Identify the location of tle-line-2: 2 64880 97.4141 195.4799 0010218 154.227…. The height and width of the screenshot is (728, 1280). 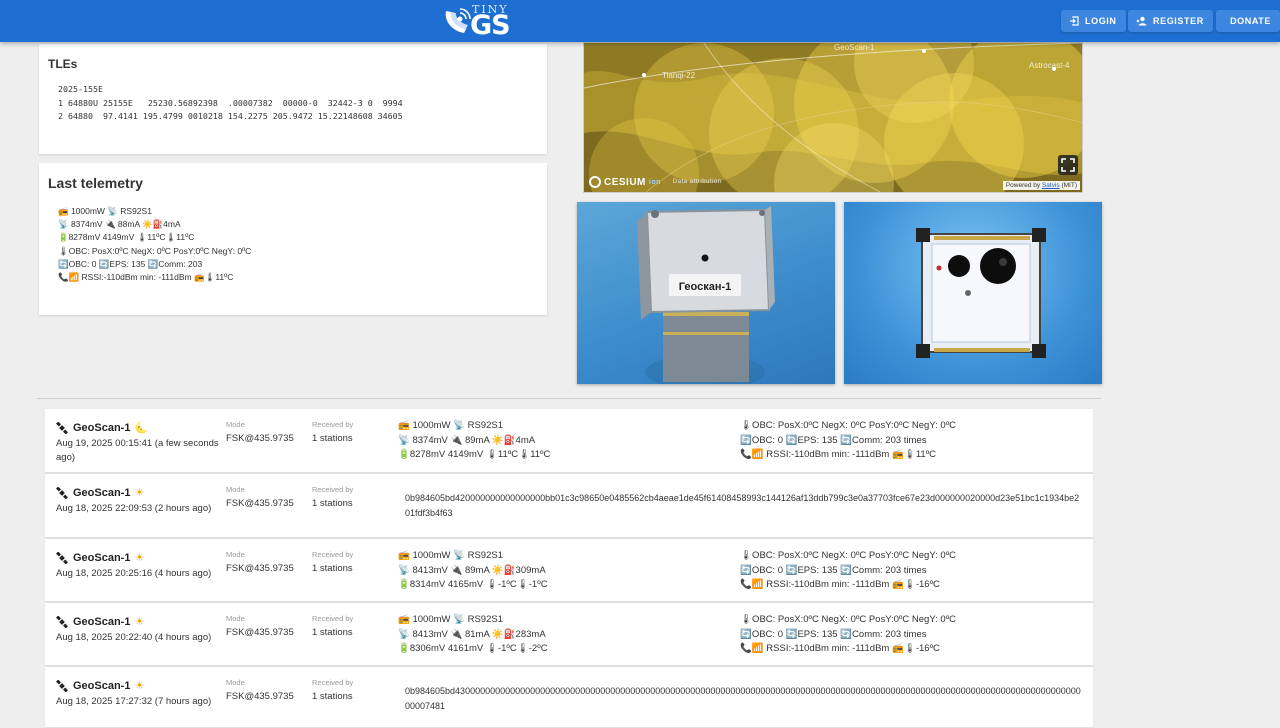
(230, 116).